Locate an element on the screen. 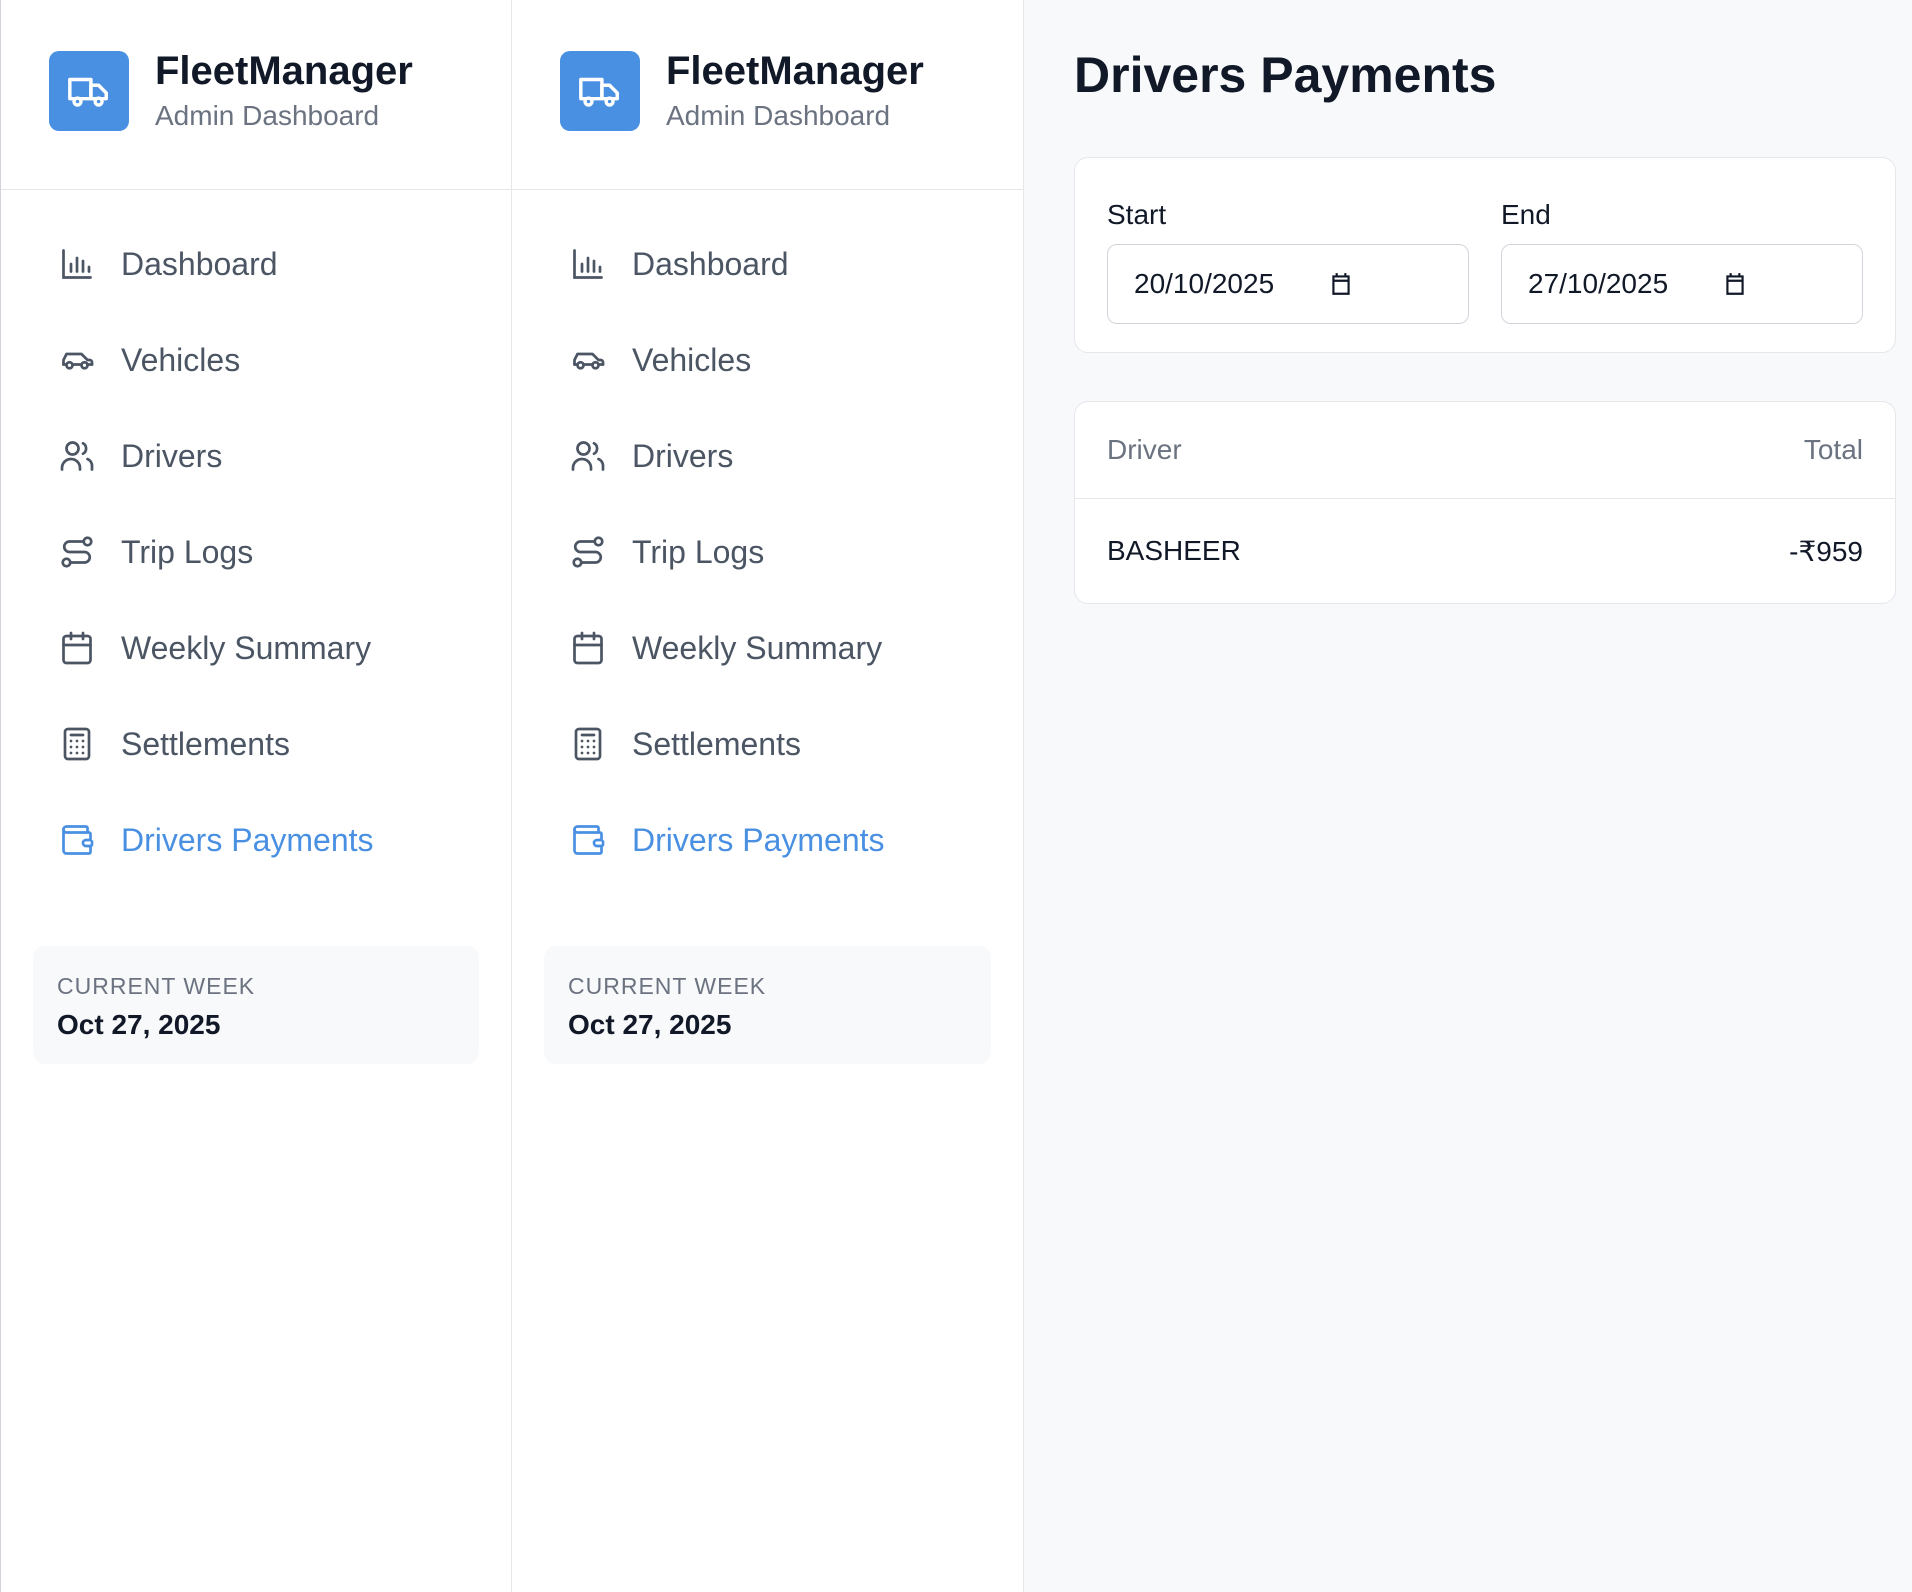 This screenshot has height=1592, width=1912. total-cell: -₹959 is located at coordinates (1826, 551).